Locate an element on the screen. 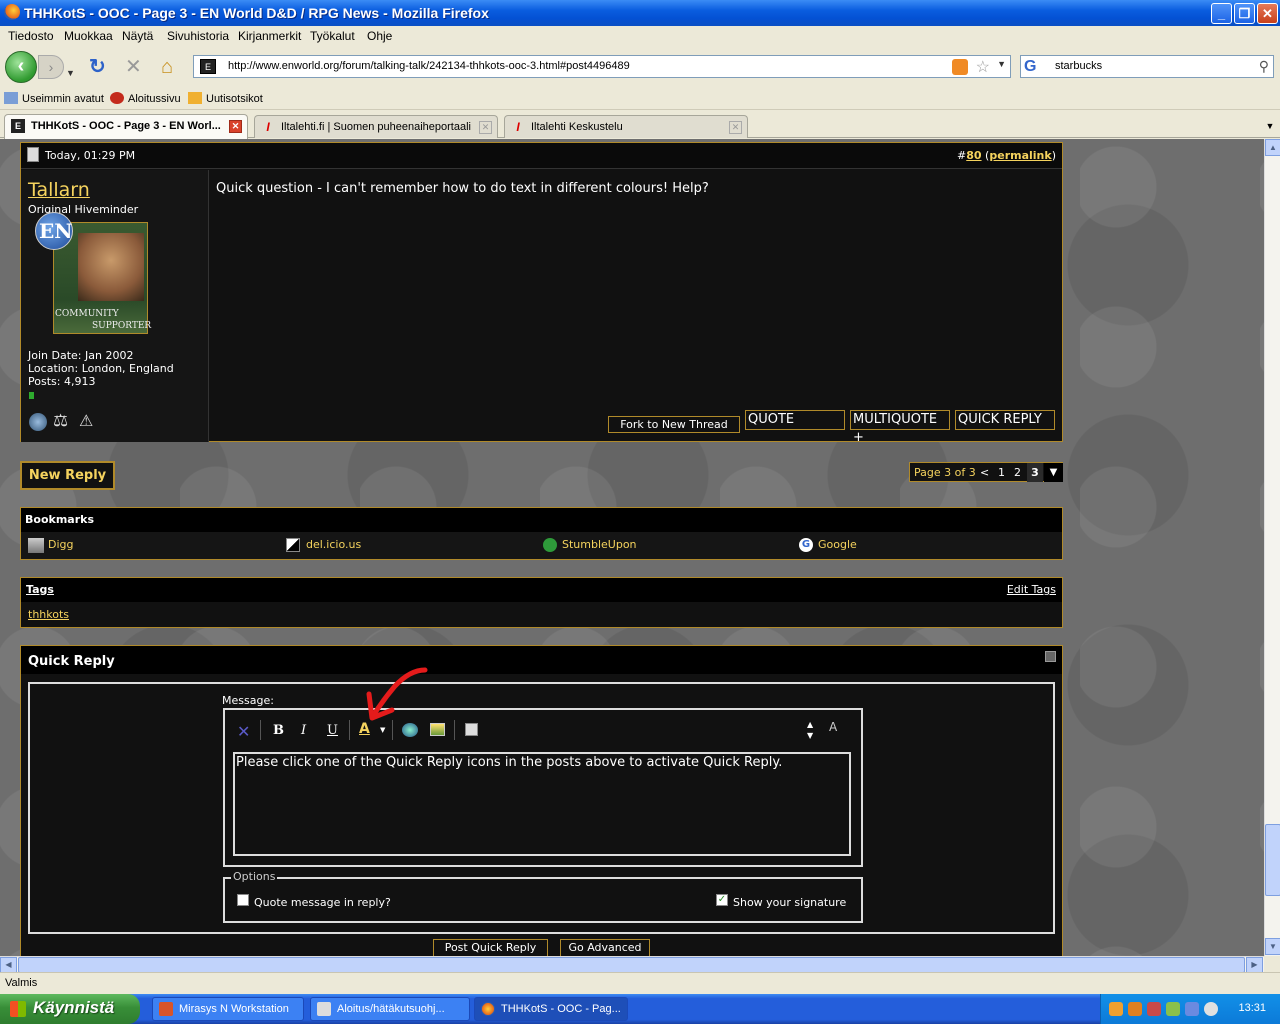 The width and height of the screenshot is (1280, 1024). underline-button: U is located at coordinates (332, 730).